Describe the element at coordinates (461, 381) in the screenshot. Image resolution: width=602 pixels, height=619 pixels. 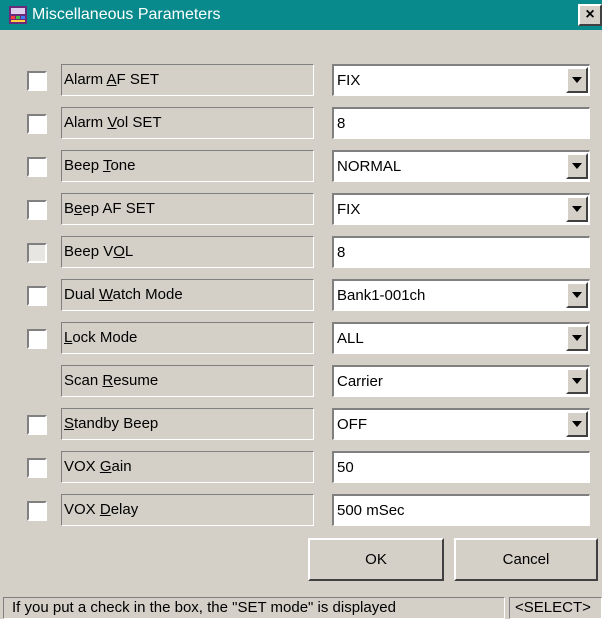
I see `scan-resume-select: Carrier` at that location.